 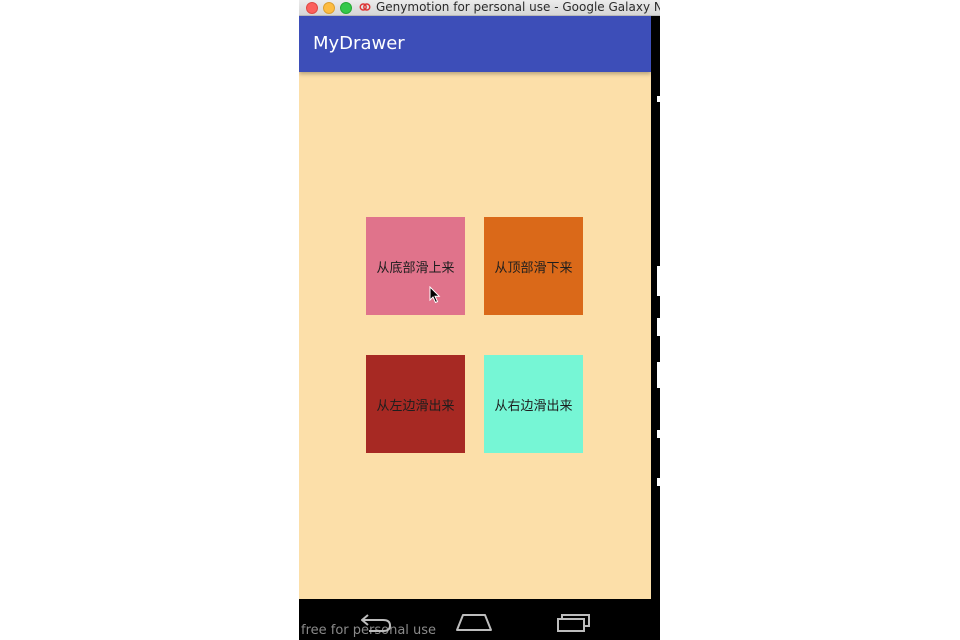 I want to click on slide-from-left-button: 从左边滑出来, so click(x=415, y=404).